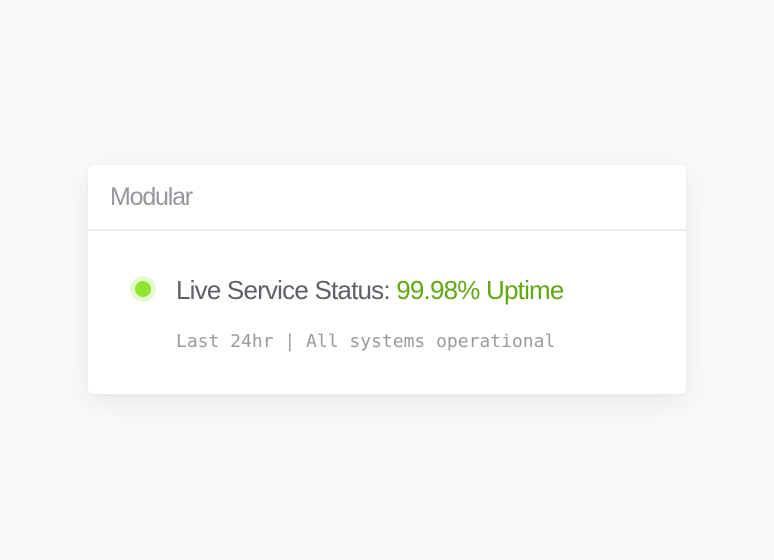 This screenshot has height=560, width=774. I want to click on brand-logo-text: Modular, so click(151, 196).